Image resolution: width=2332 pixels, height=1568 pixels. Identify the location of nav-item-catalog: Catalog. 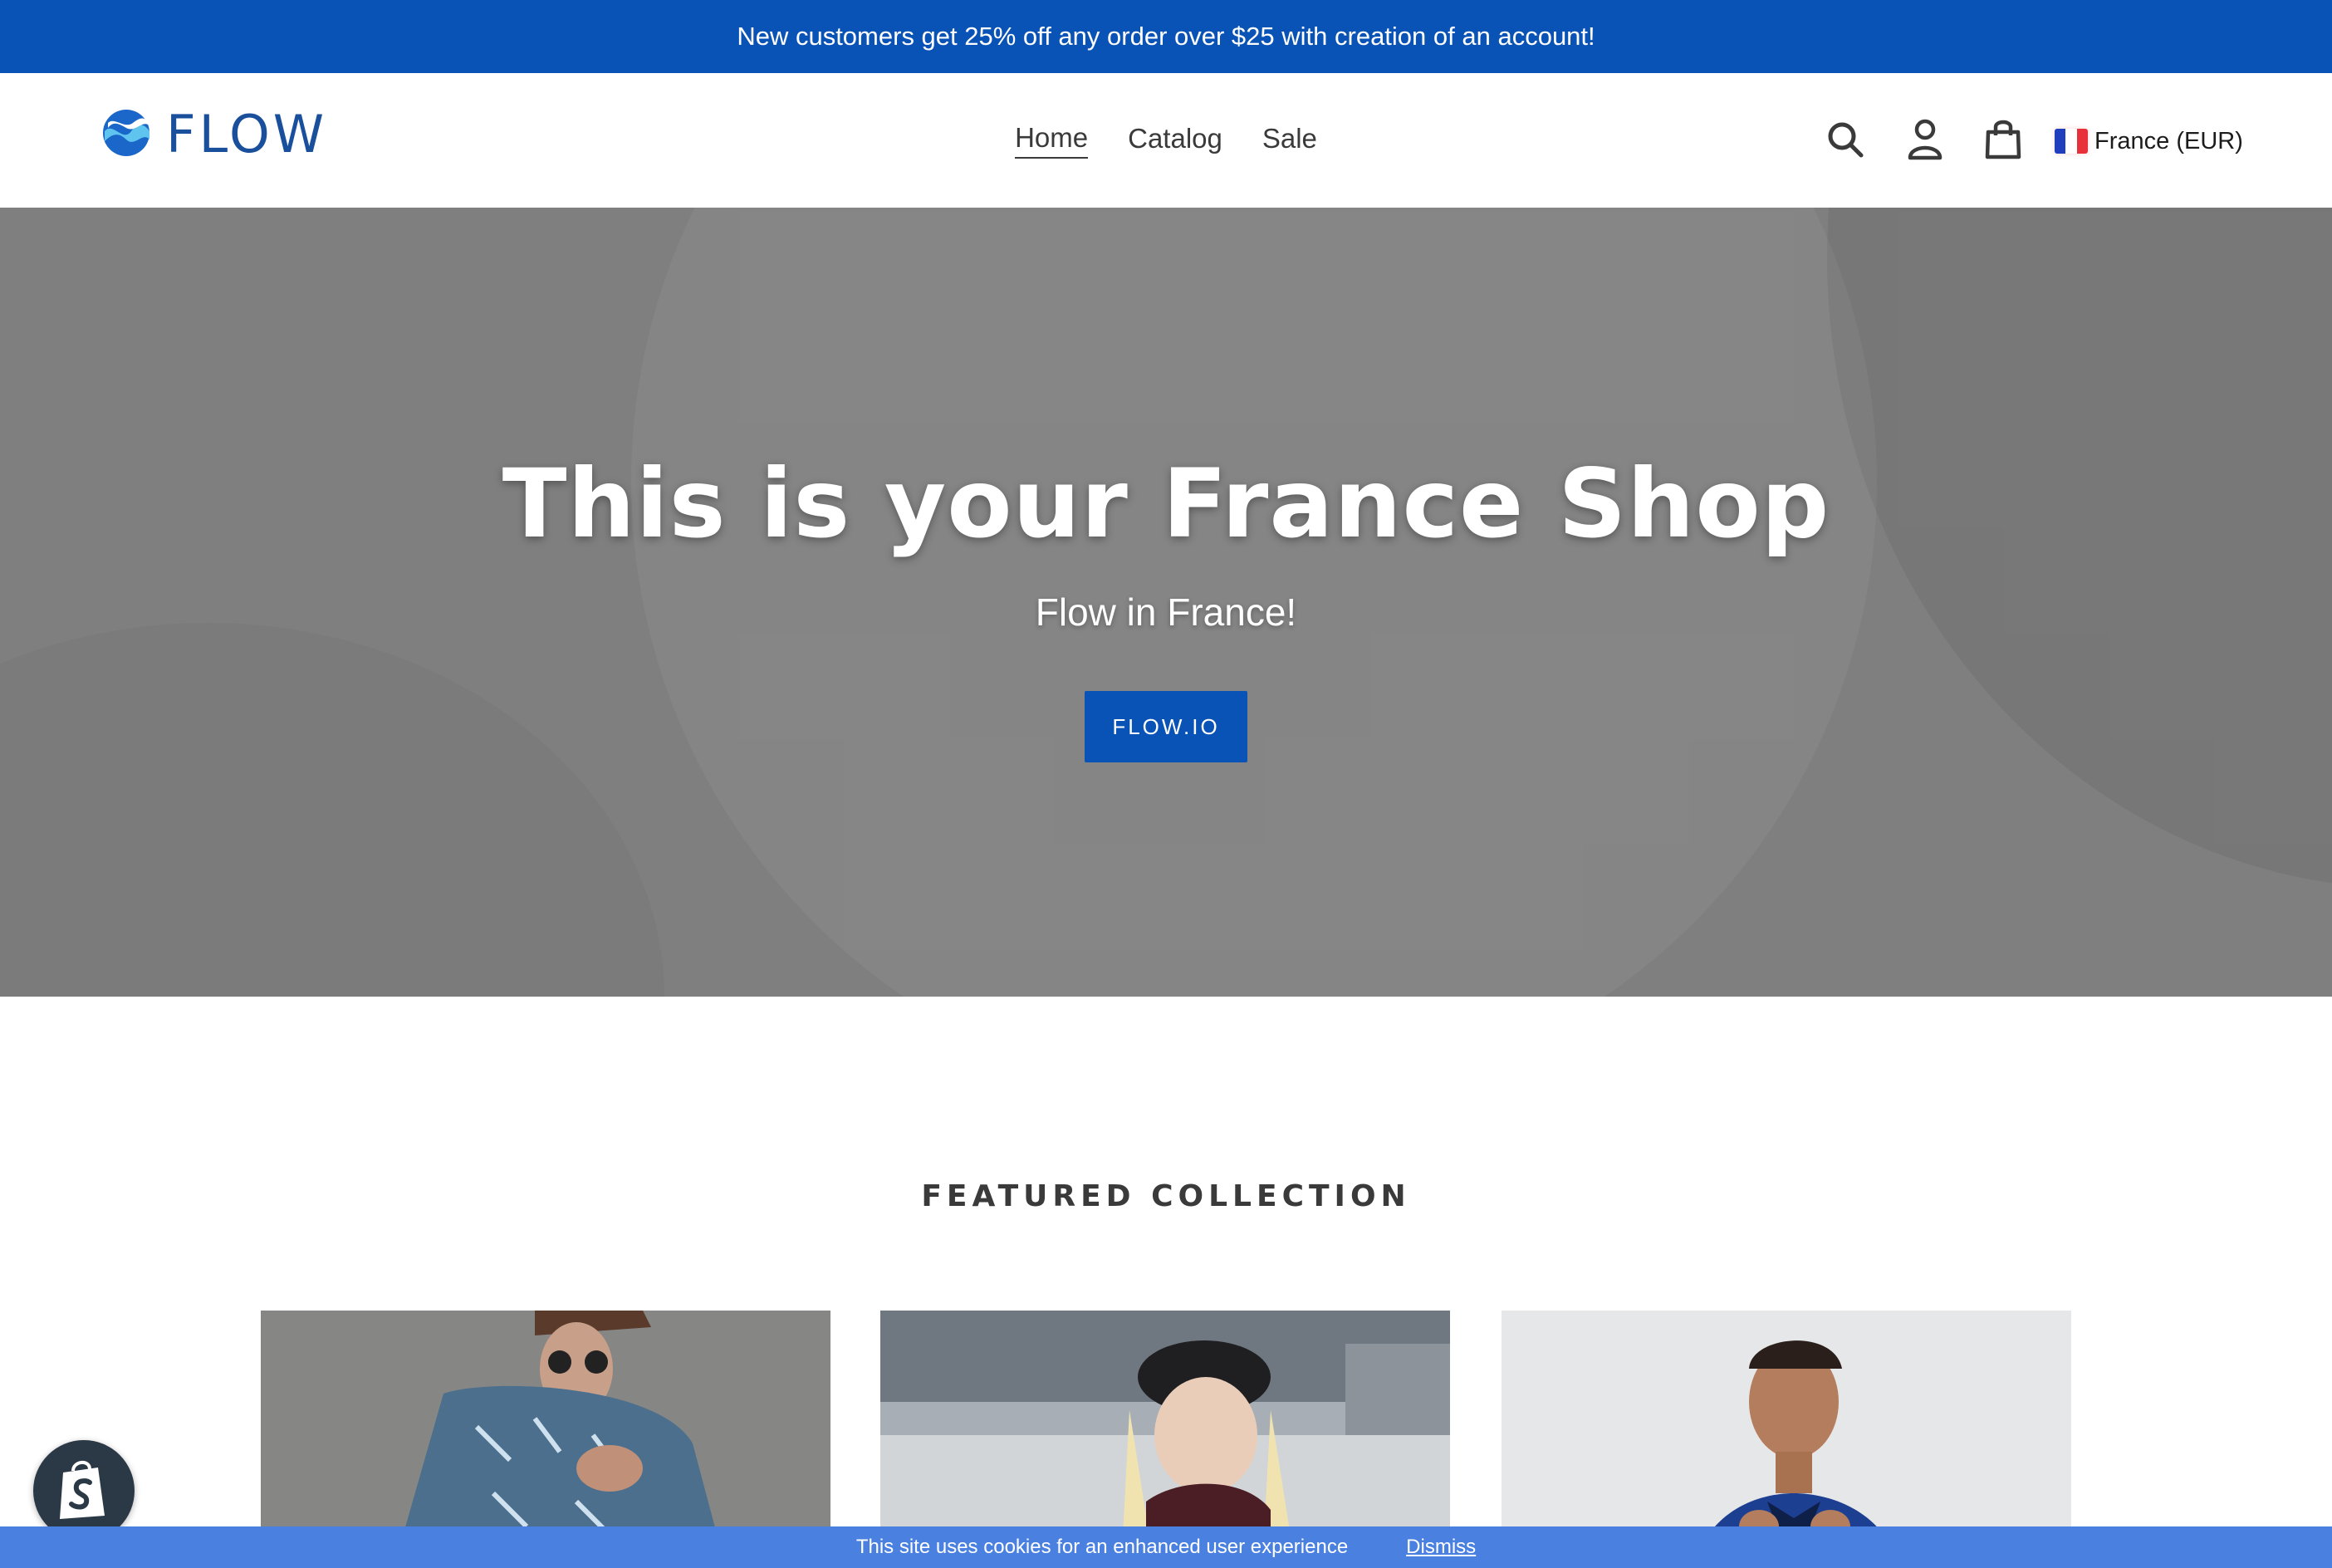
(1175, 140).